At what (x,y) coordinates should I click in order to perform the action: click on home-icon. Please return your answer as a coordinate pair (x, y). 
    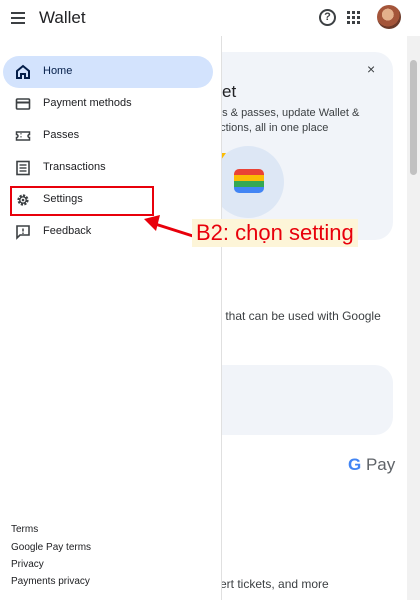
    Looking at the image, I should click on (23, 71).